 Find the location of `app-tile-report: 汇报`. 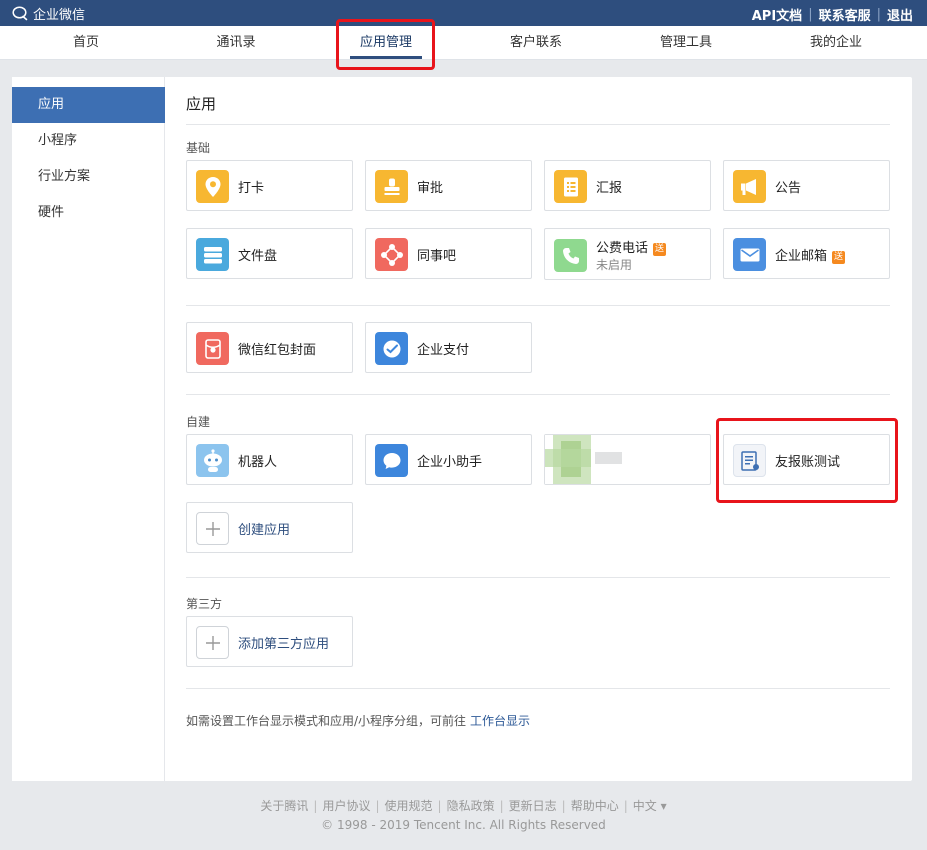

app-tile-report: 汇报 is located at coordinates (627, 185).